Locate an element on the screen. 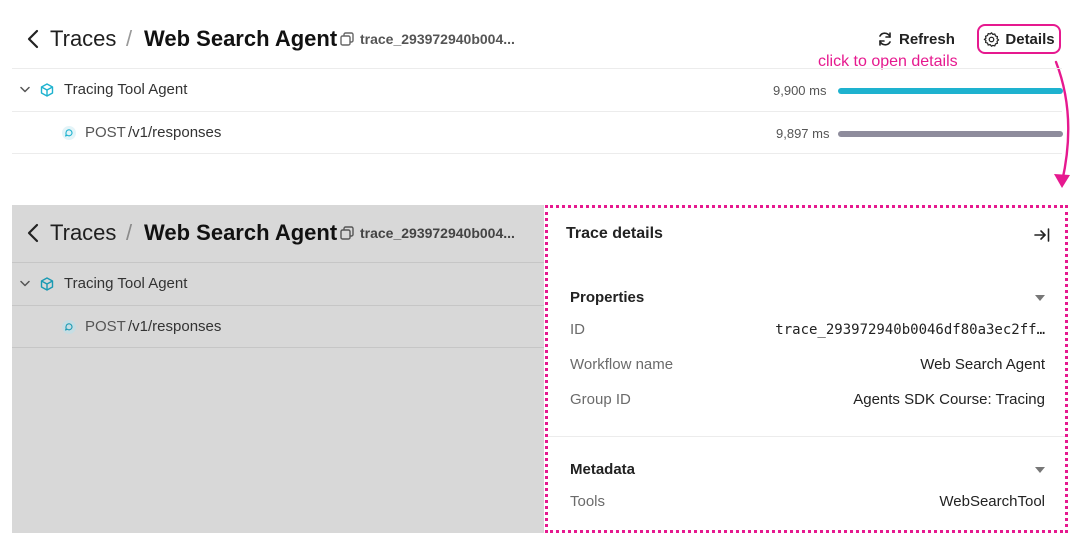 This screenshot has width=1080, height=544. span-duration: 9,897 ms is located at coordinates (803, 133).